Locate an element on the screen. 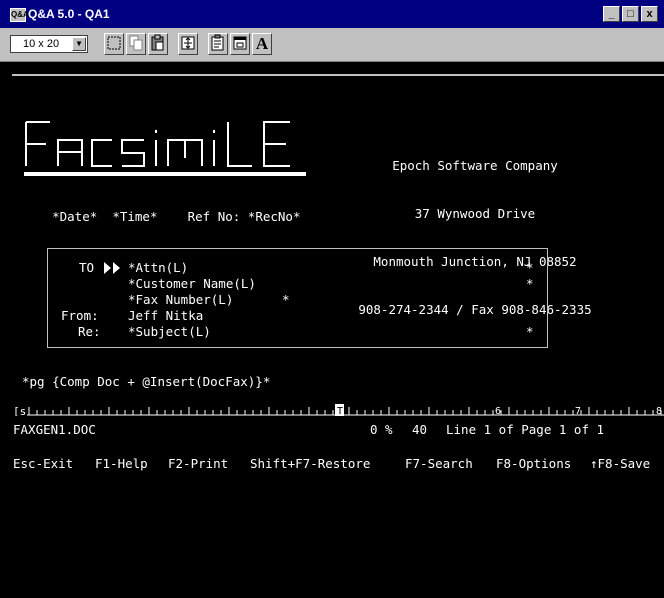 The image size is (664, 598). marquee-icon is located at coordinates (114, 43).